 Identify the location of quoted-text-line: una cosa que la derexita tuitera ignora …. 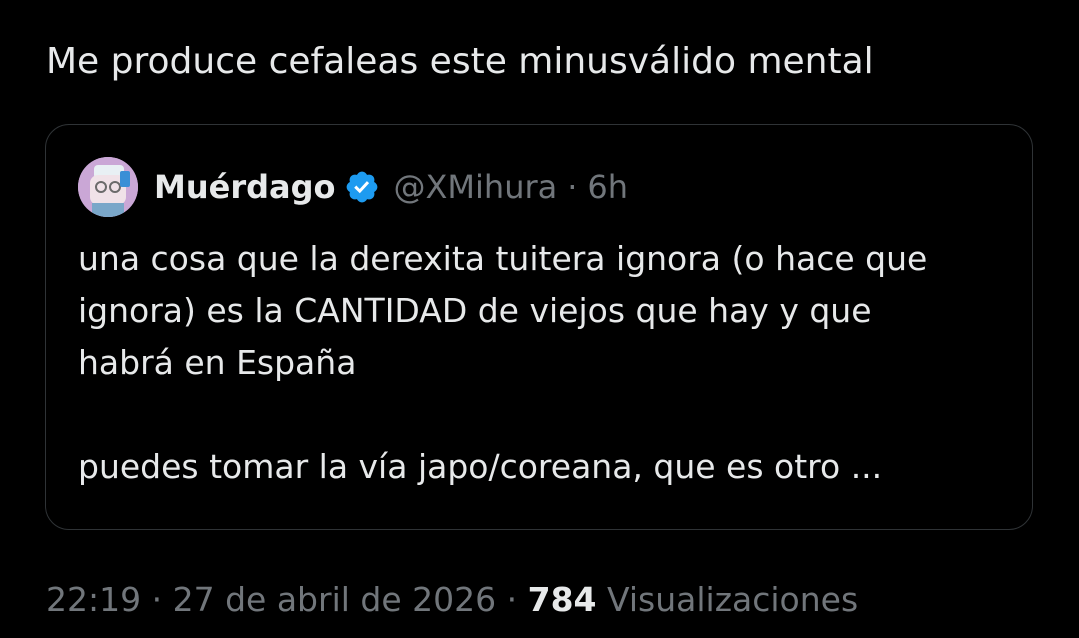
(503, 258).